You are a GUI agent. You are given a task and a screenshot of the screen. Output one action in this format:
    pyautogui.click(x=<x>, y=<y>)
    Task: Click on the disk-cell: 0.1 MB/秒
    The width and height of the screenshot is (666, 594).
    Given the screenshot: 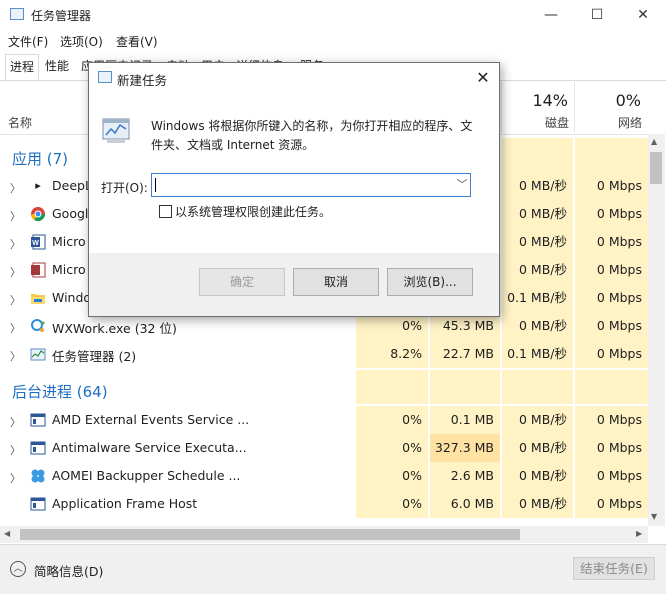 What is the action you would take?
    pyautogui.click(x=537, y=298)
    